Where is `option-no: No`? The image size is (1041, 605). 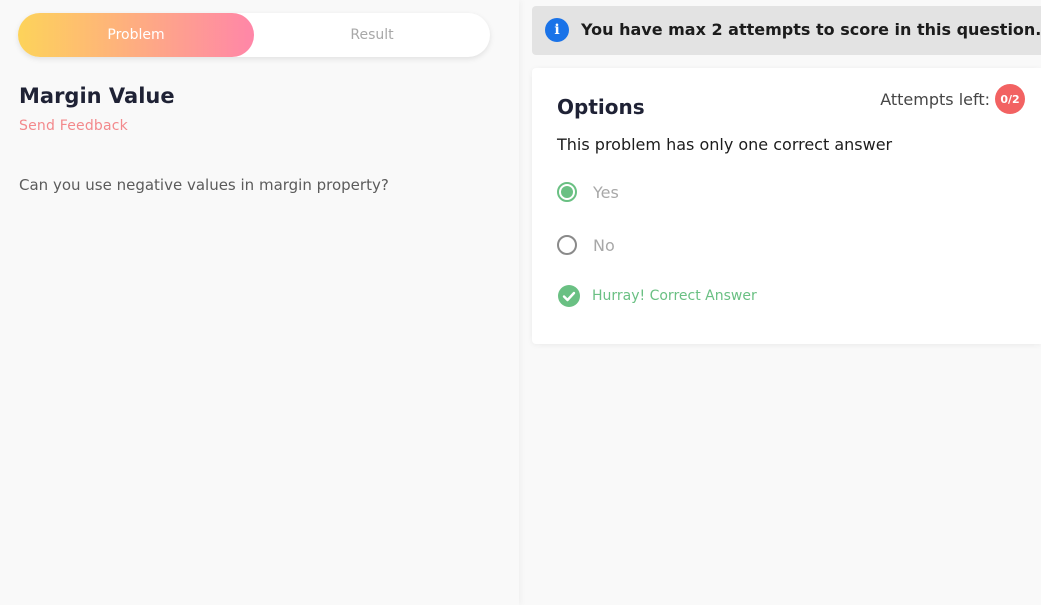 option-no: No is located at coordinates (586, 245).